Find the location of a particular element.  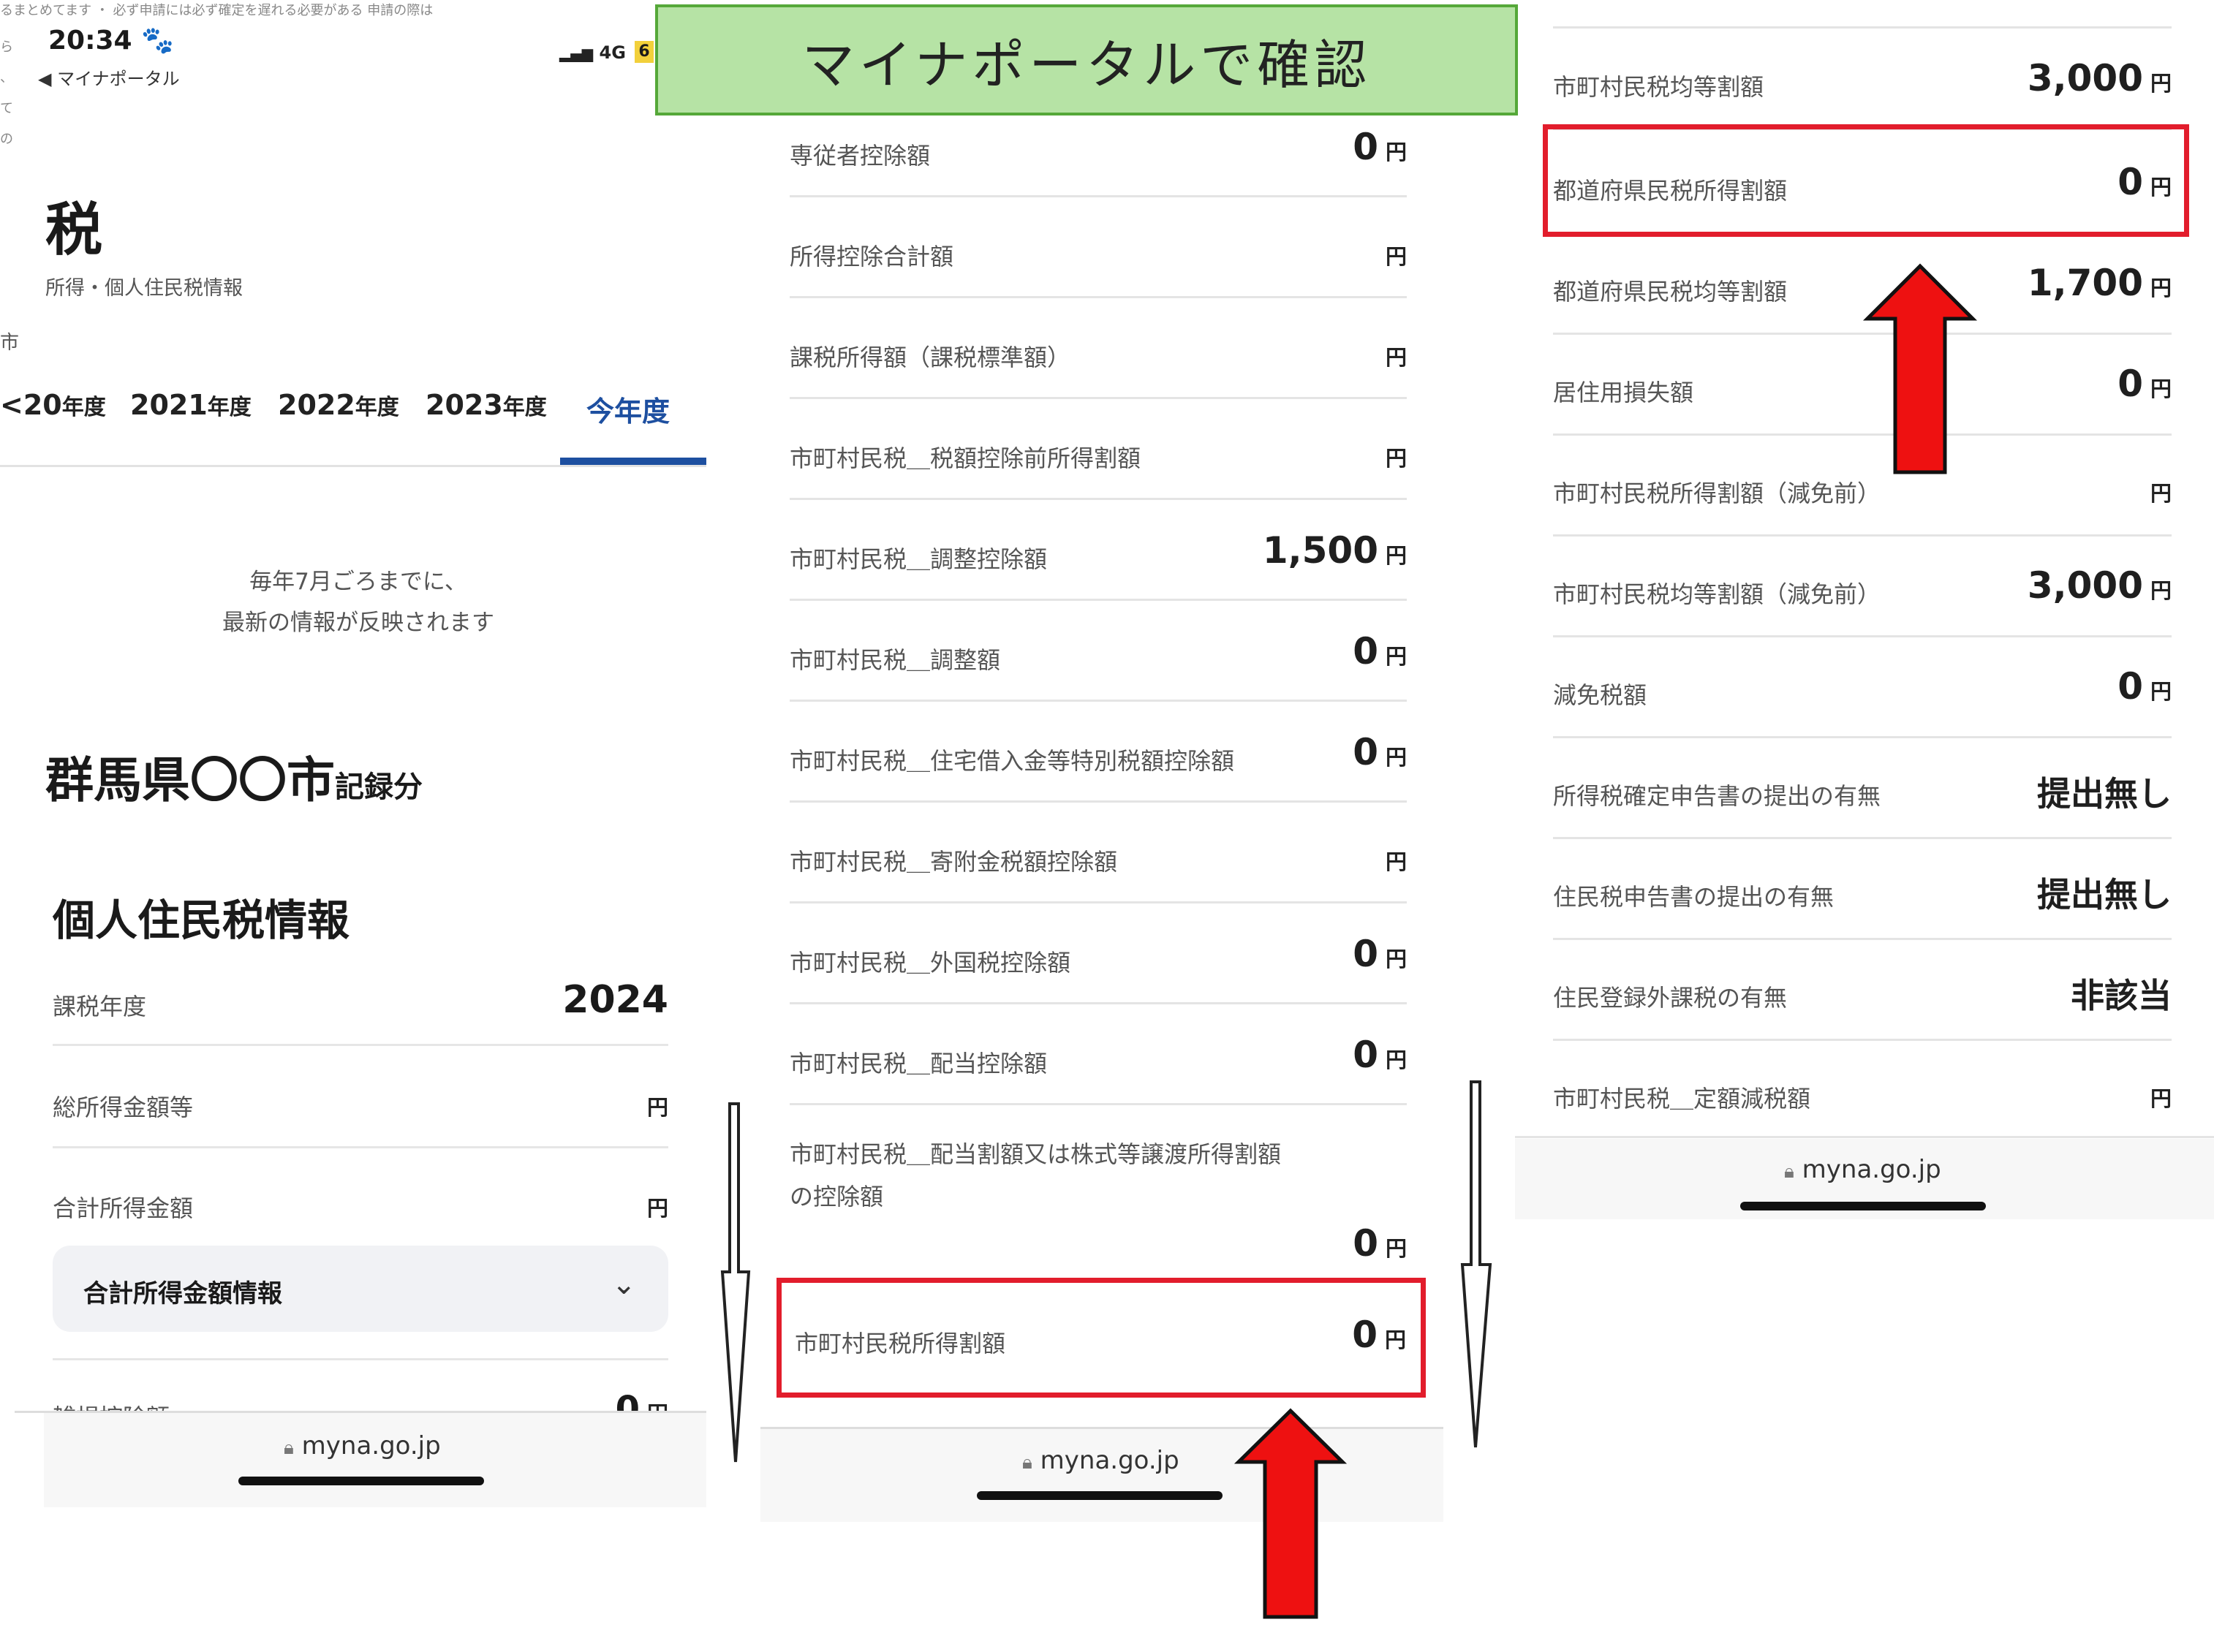

row-housing-loan-credit: 市町村民税＿住宅借入金等特別税額控除額 0円 is located at coordinates (1098, 753).